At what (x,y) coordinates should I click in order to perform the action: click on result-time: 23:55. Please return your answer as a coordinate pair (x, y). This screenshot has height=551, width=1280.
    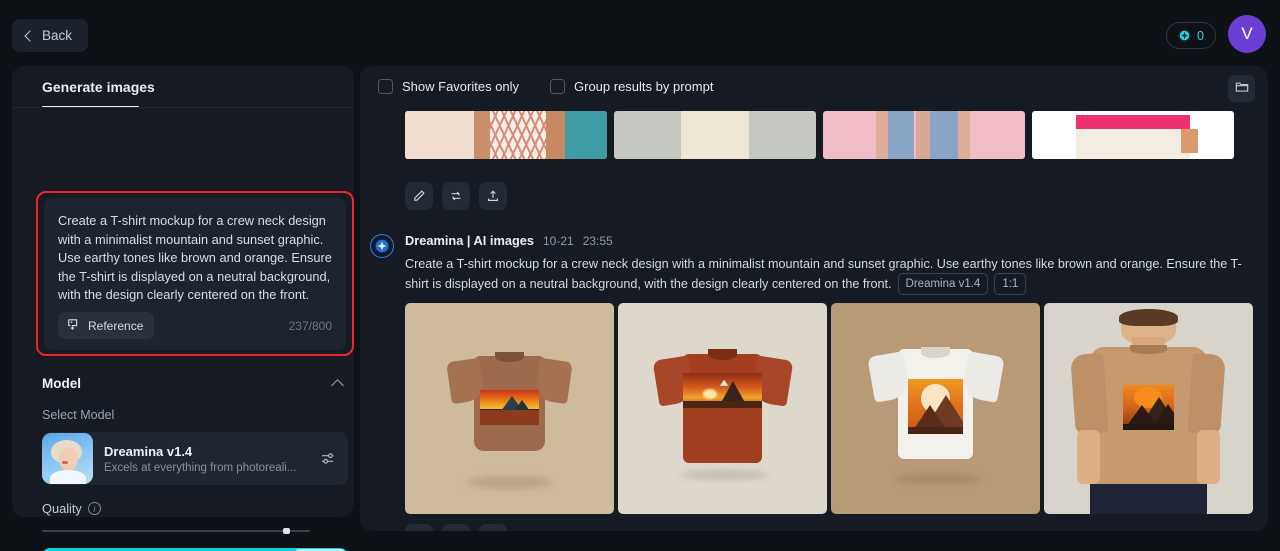
    Looking at the image, I should click on (597, 241).